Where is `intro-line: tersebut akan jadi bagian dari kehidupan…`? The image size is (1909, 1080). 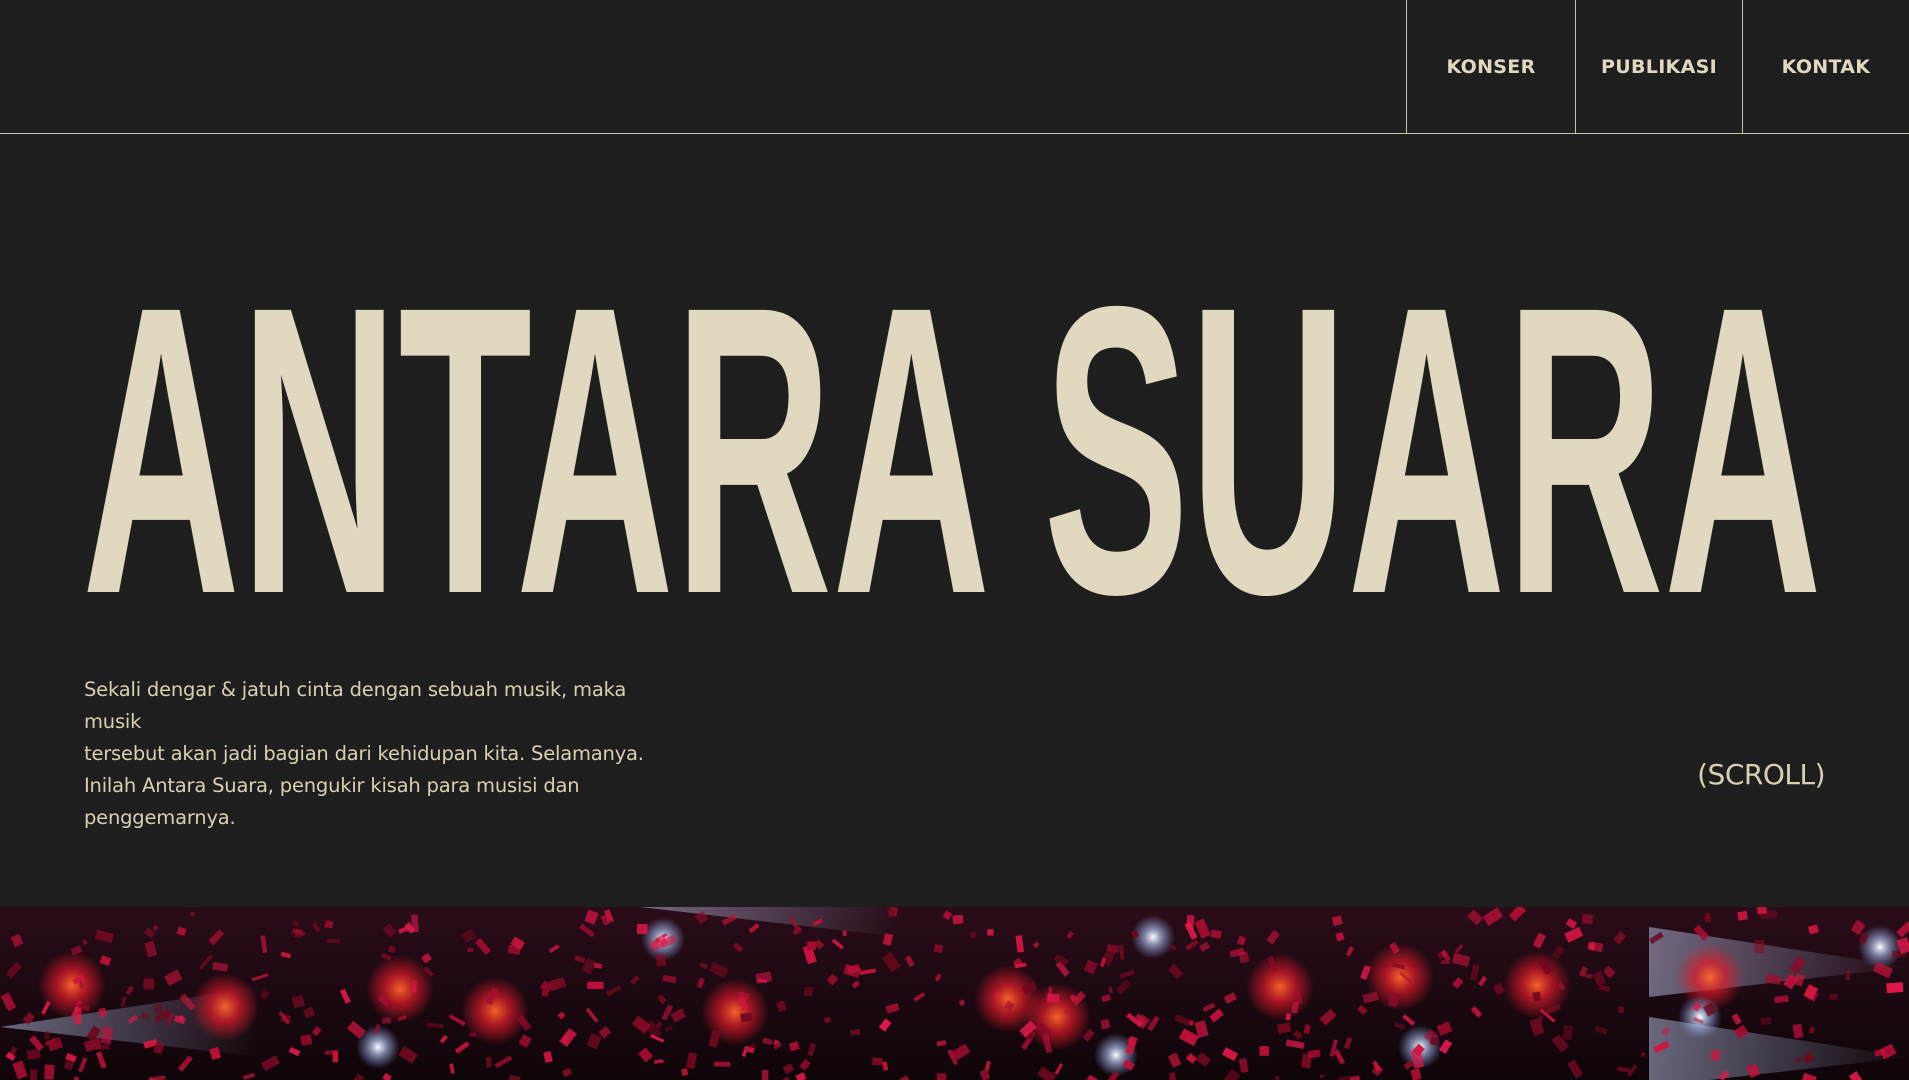 intro-line: tersebut akan jadi bagian dari kehidupan… is located at coordinates (364, 753).